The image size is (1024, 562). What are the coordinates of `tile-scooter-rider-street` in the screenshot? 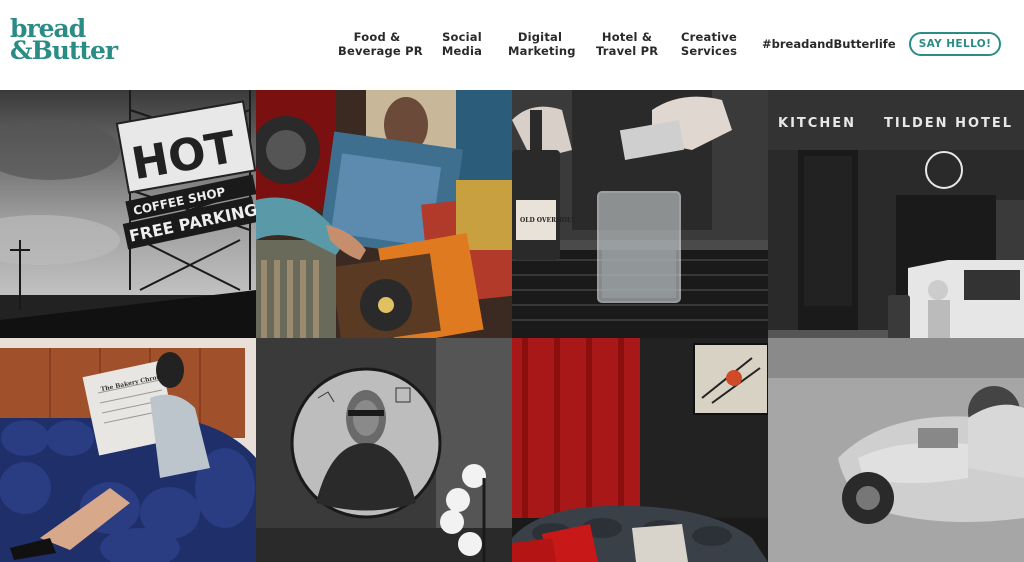 It's located at (896, 450).